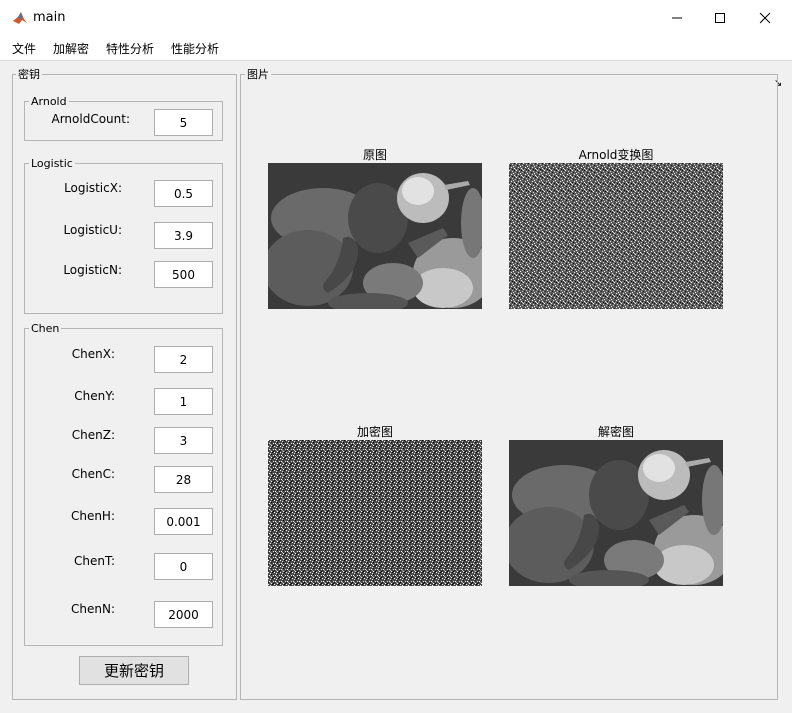  Describe the element at coordinates (45, 328) in the screenshot. I see `chen-group-title: Chen` at that location.